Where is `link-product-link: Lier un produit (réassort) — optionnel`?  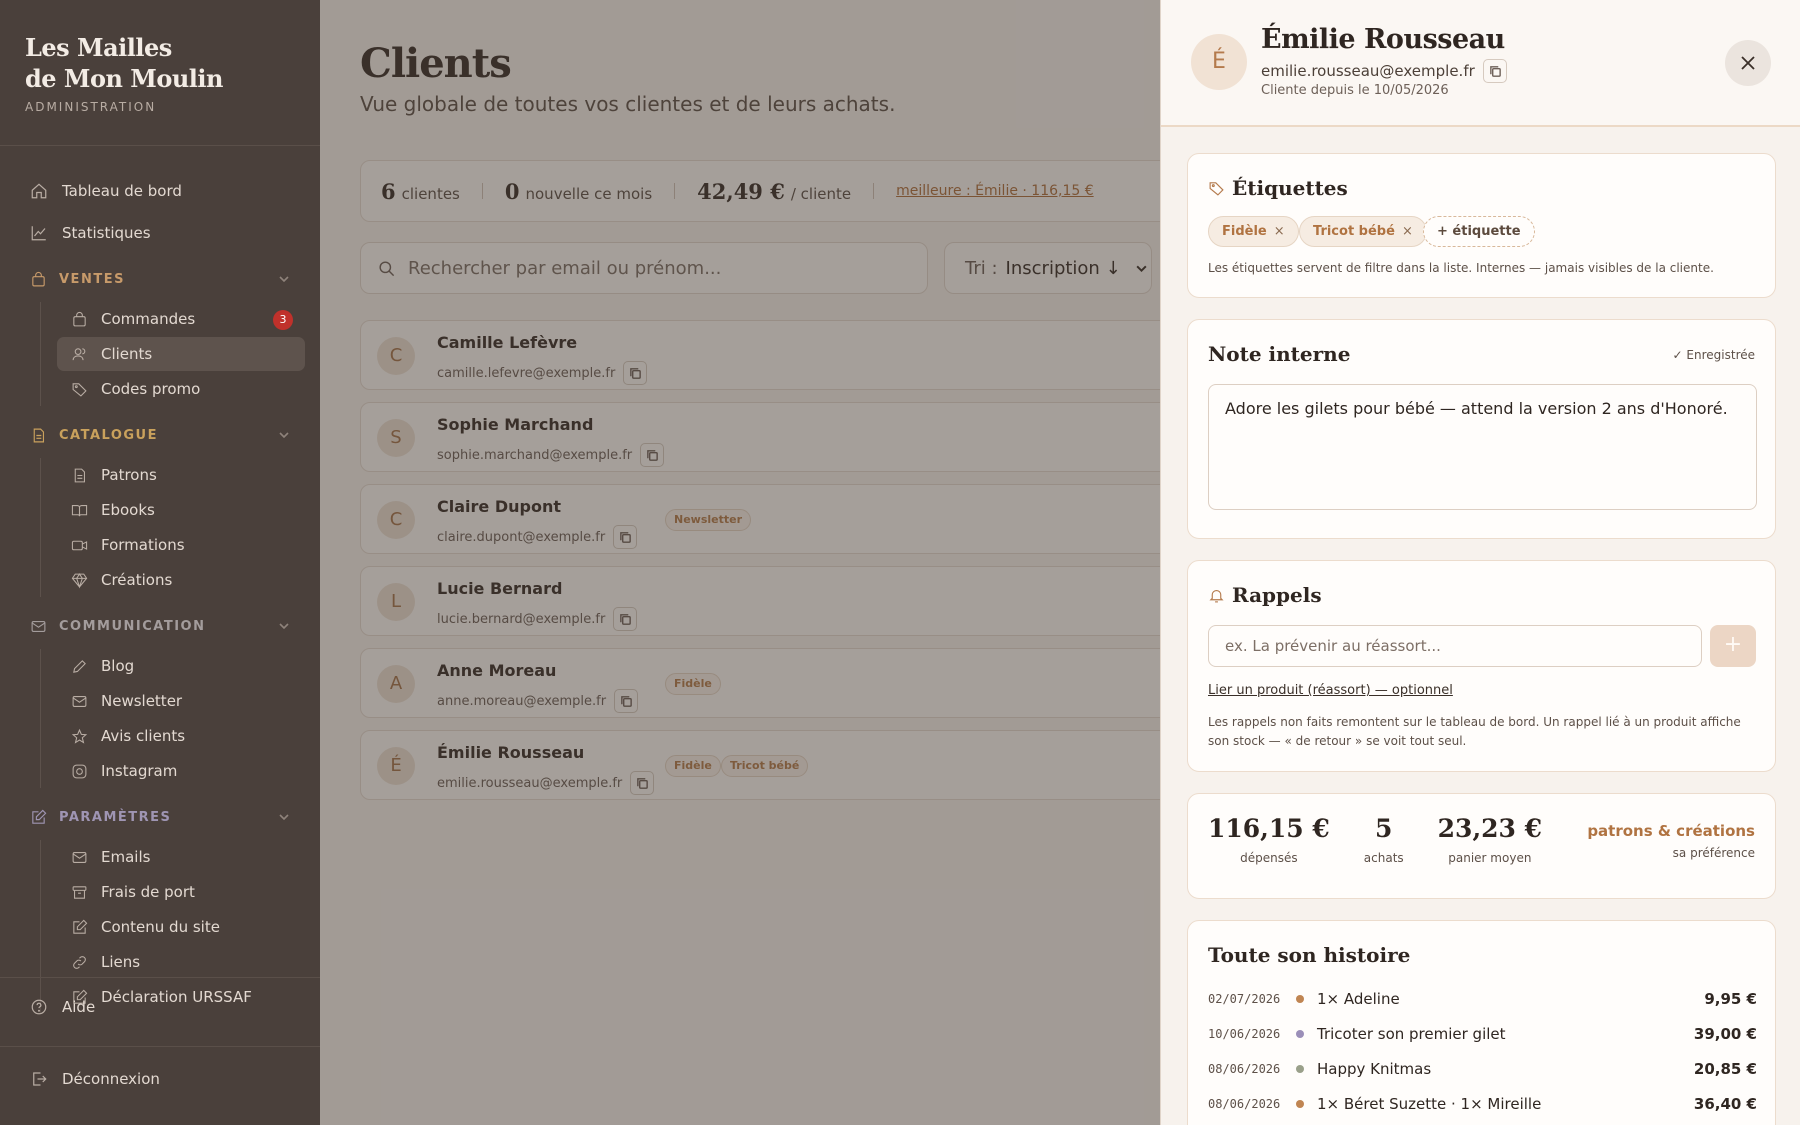
link-product-link: Lier un produit (réassort) — optionnel is located at coordinates (1330, 690).